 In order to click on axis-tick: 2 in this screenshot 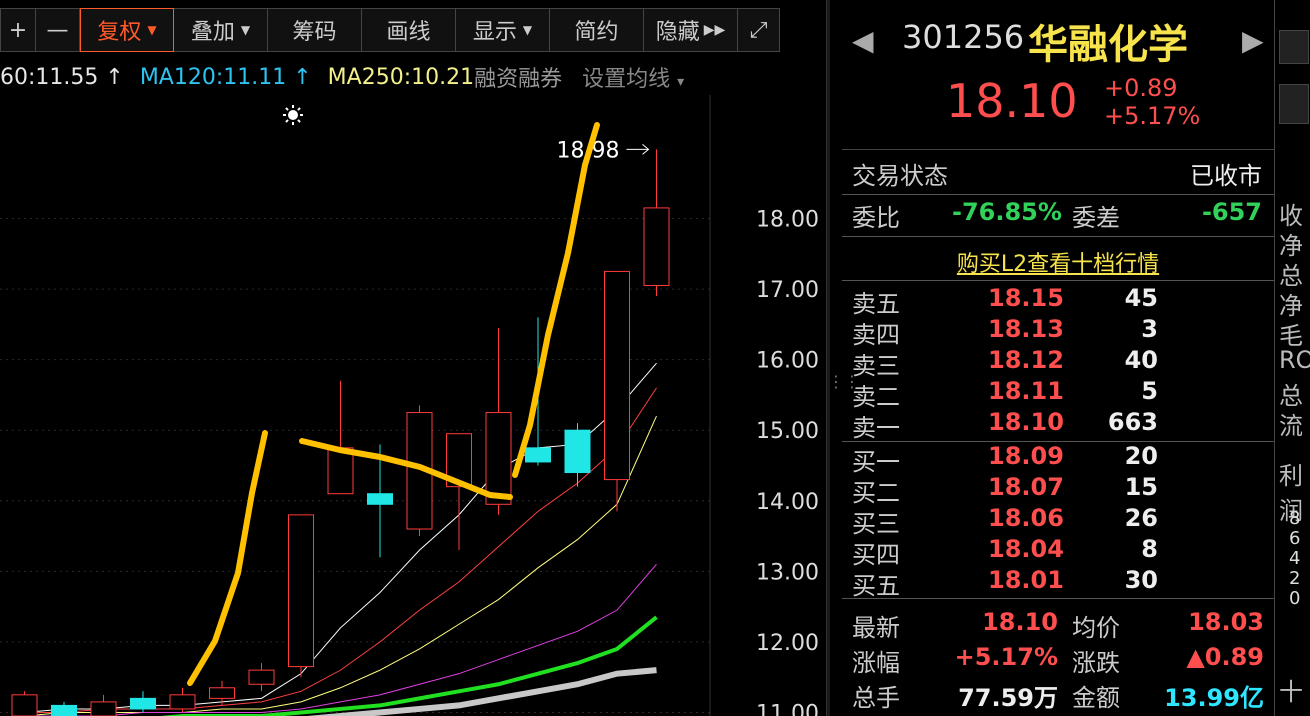, I will do `click(1295, 578)`.